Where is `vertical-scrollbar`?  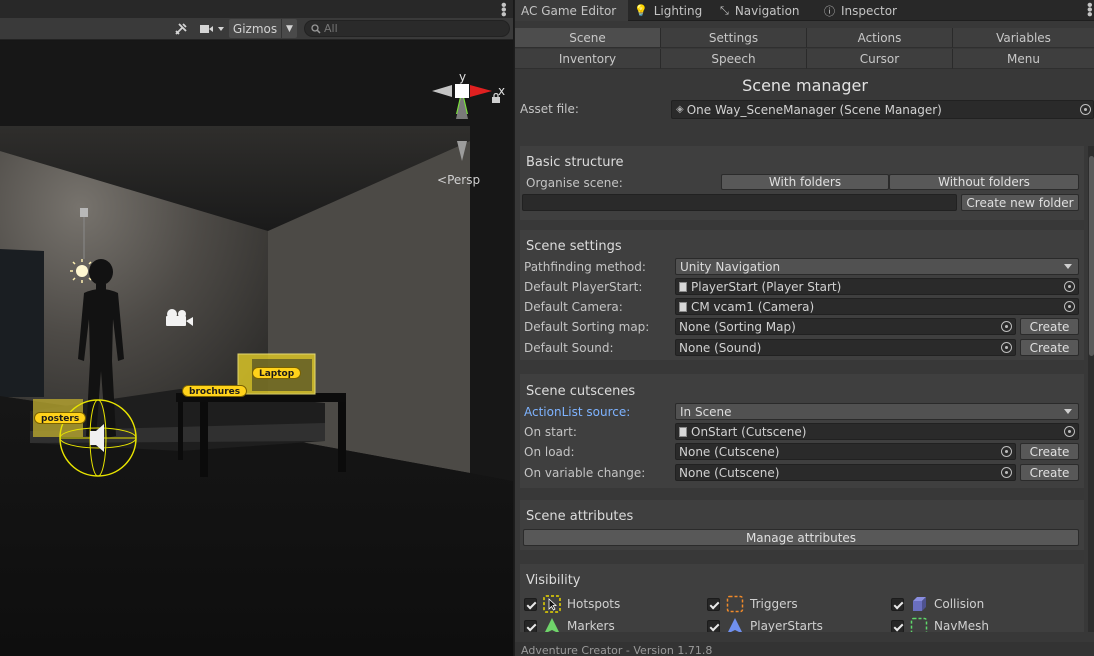
vertical-scrollbar is located at coordinates (1091, 389).